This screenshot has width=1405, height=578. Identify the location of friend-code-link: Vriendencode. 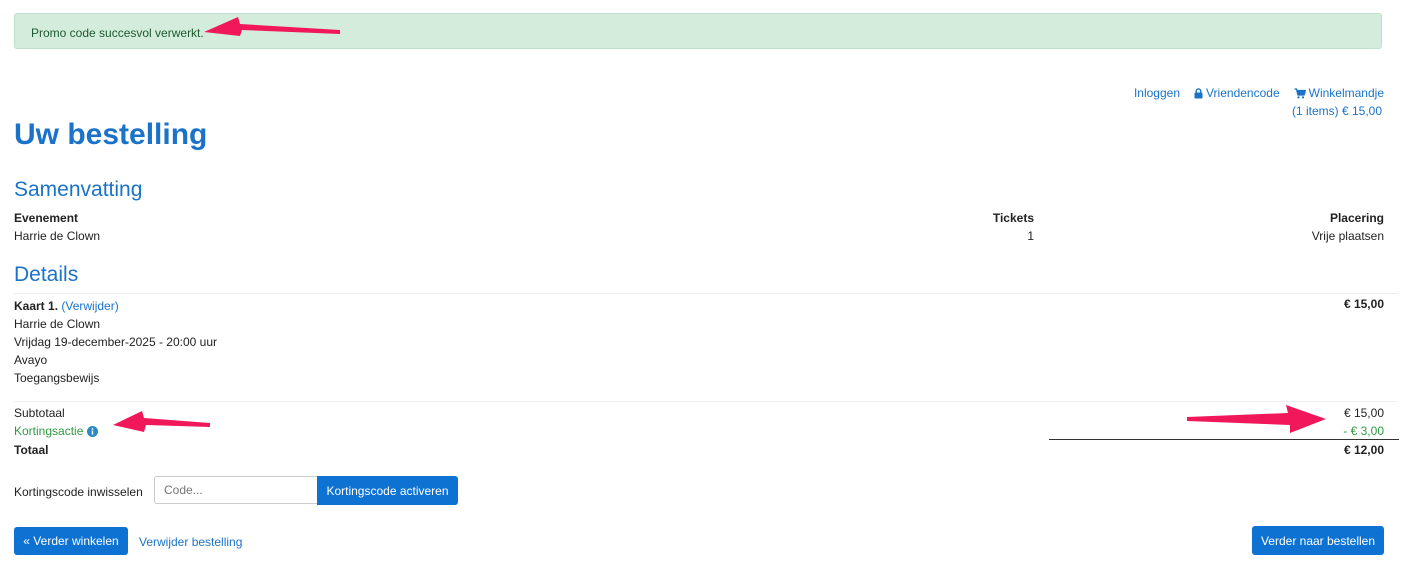
(1237, 93).